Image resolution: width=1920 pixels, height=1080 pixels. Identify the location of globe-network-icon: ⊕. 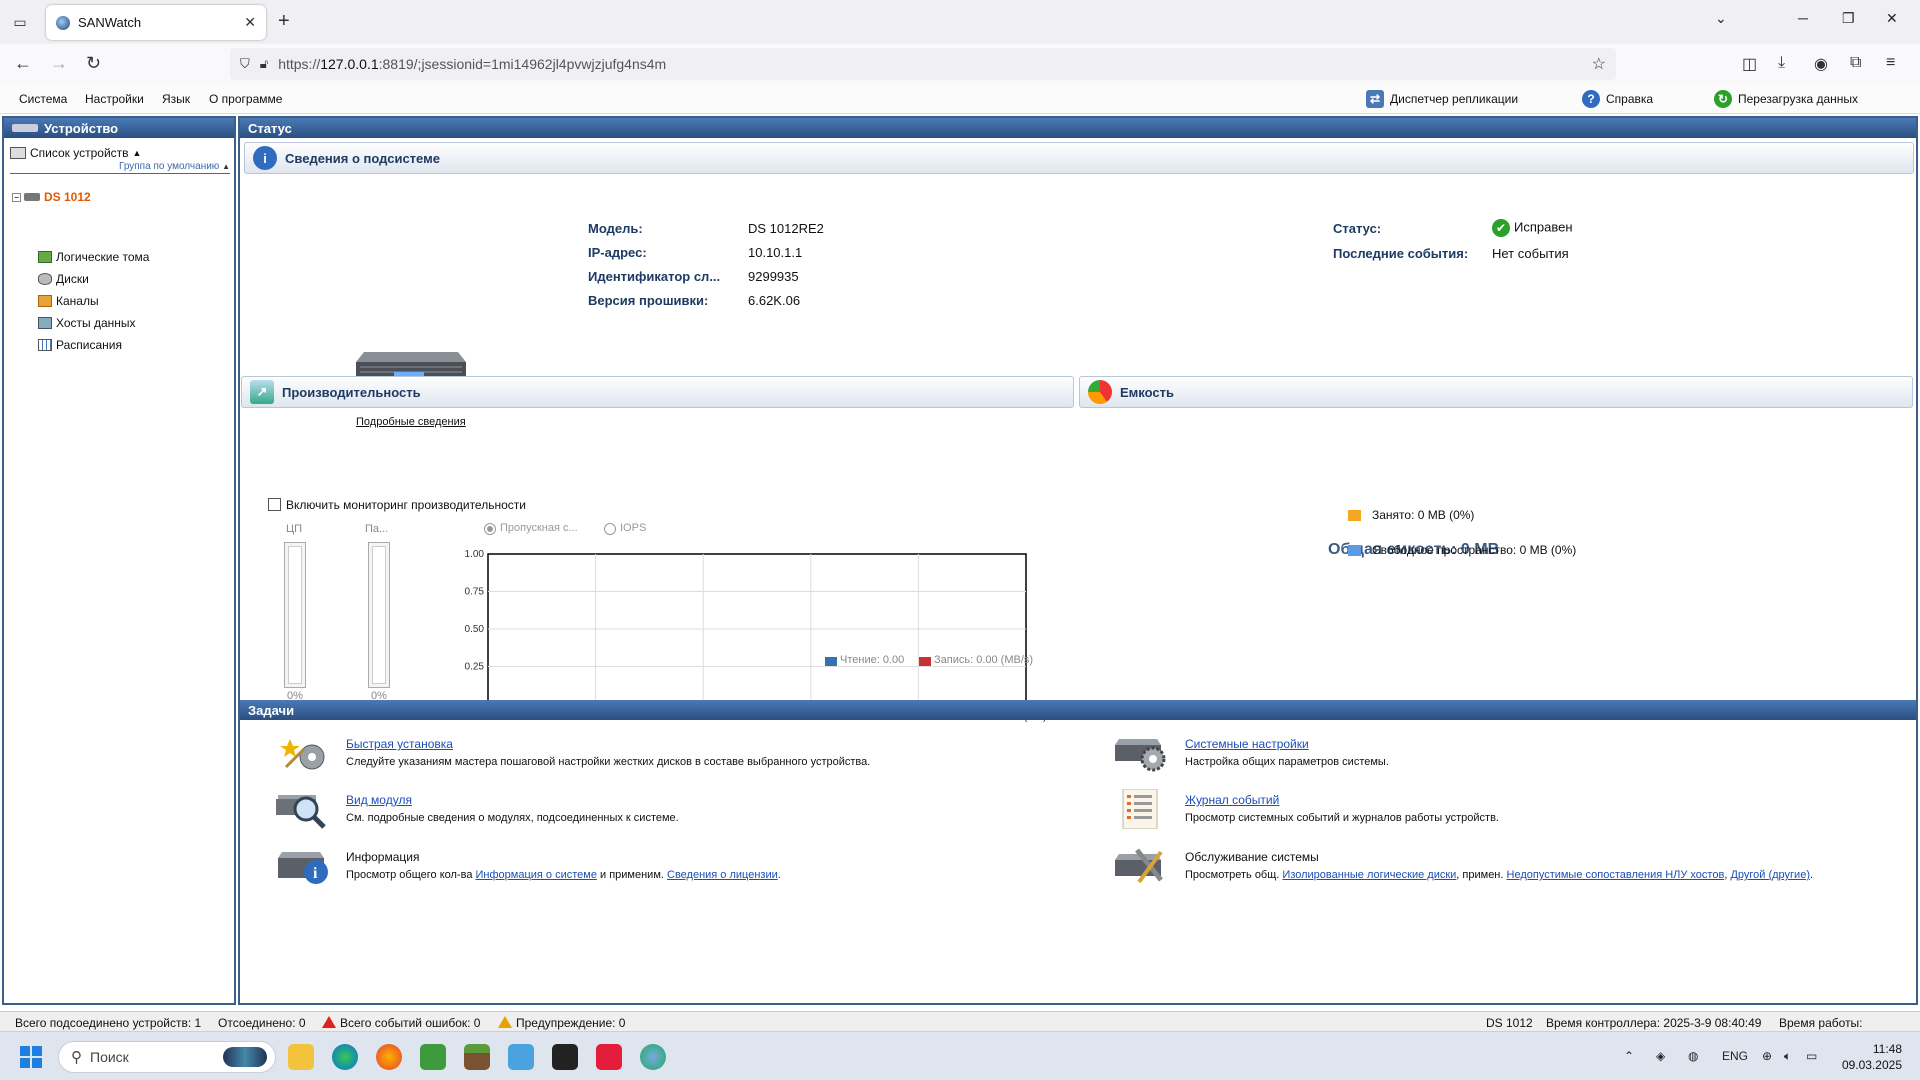
(1767, 1056).